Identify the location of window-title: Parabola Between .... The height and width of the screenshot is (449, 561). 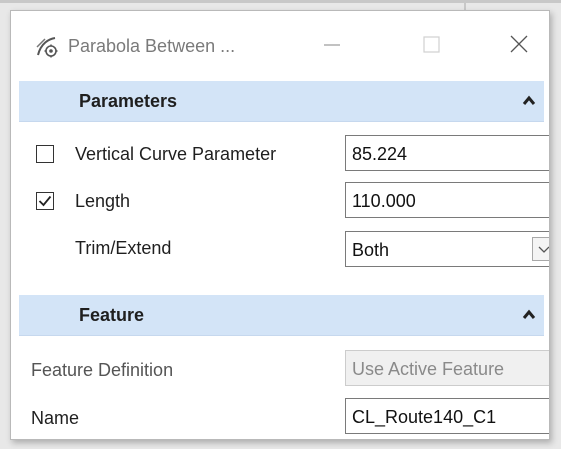
(152, 46).